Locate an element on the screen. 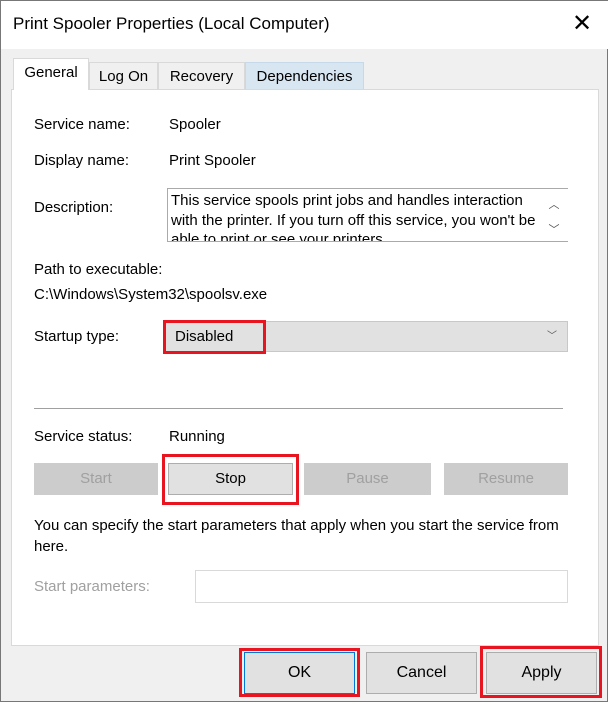  stop-button: Stop is located at coordinates (230, 479).